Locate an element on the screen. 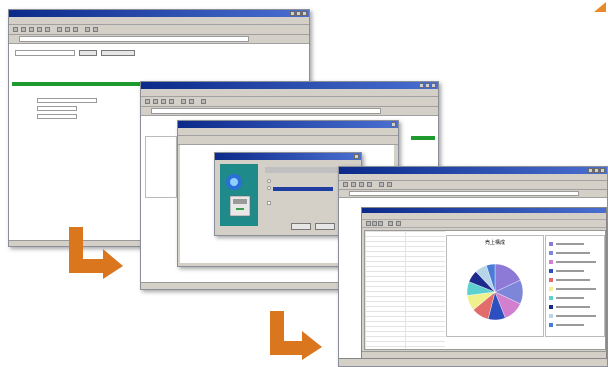  chart-object: 売上構成 is located at coordinates (495, 286).